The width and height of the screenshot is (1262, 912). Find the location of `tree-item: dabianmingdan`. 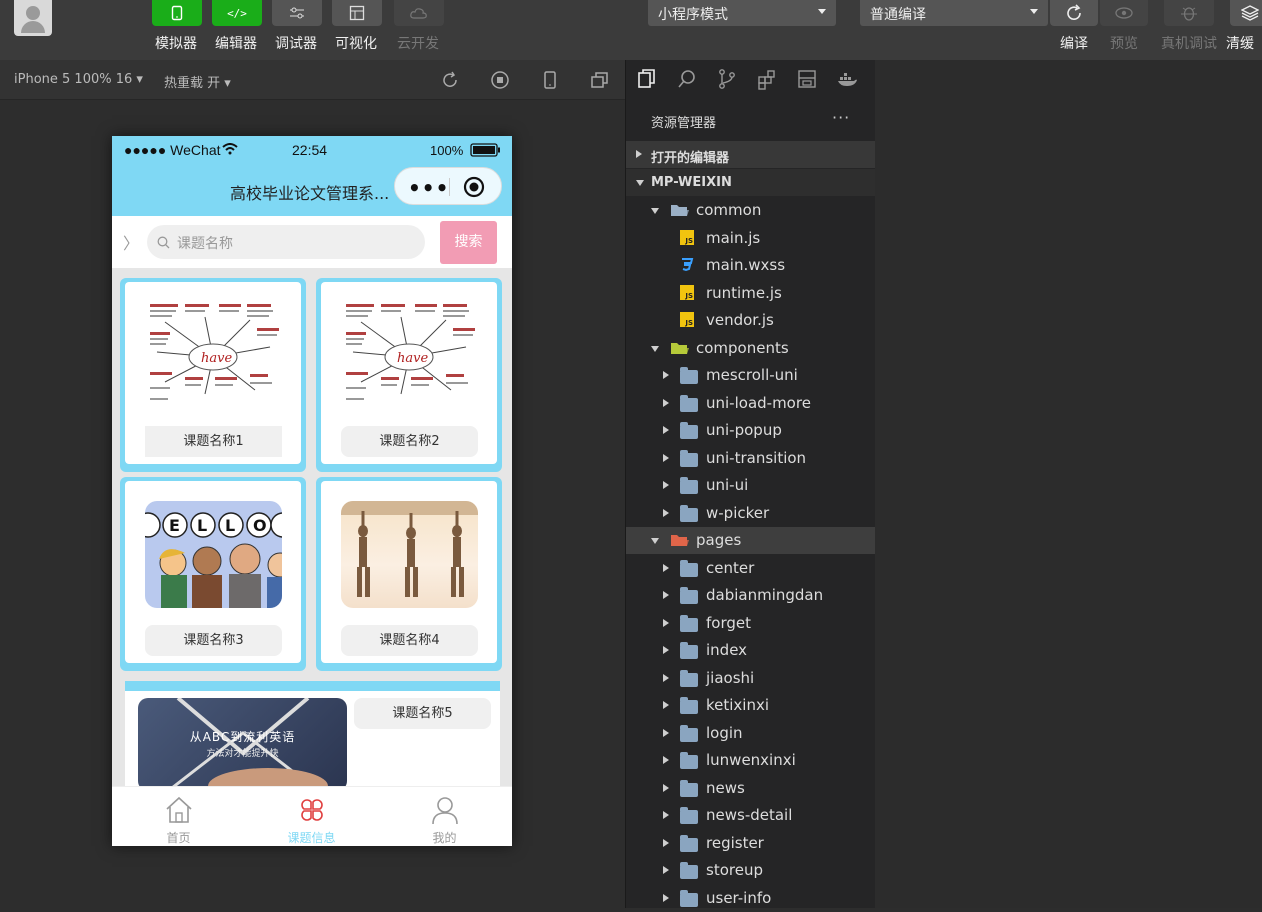

tree-item: dabianmingdan is located at coordinates (751, 595).